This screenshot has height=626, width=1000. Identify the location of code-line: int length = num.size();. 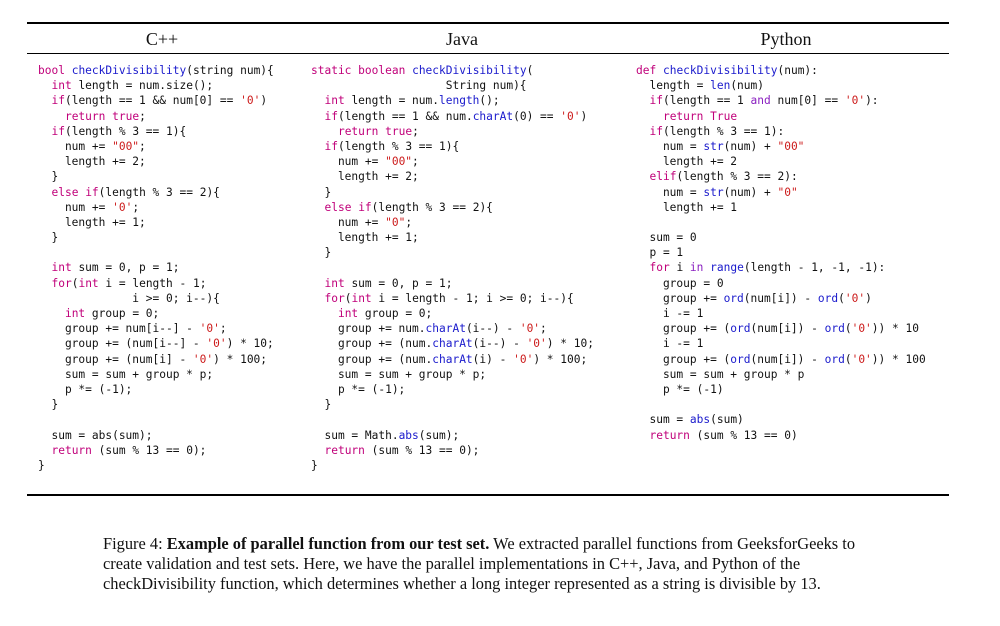
(132, 86).